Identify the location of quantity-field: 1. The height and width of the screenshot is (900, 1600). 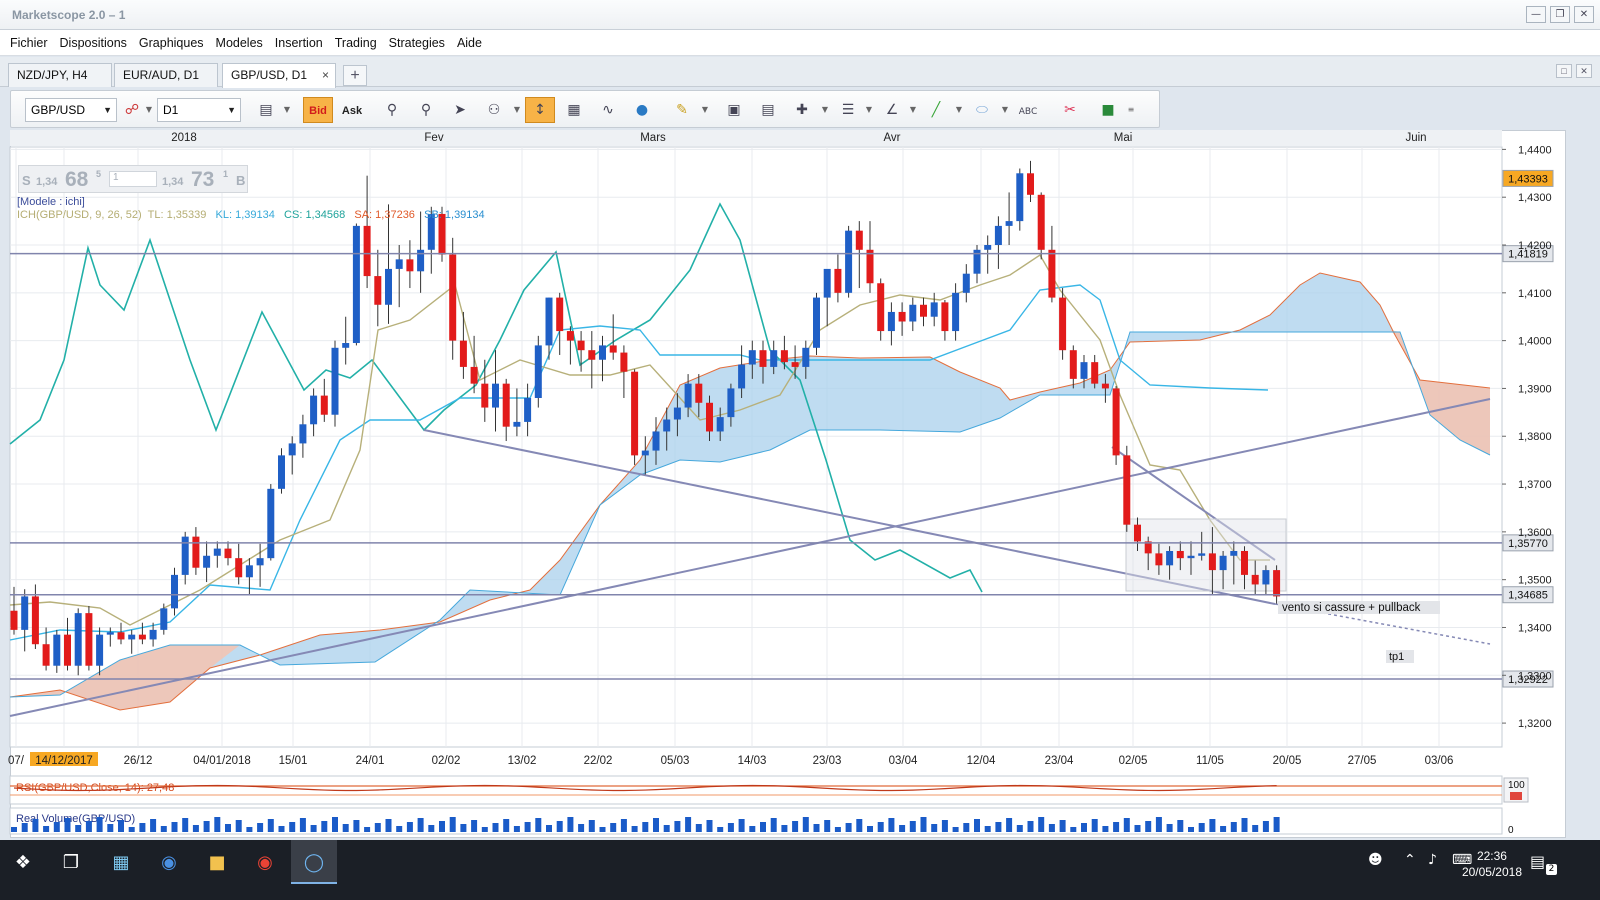
(133, 179).